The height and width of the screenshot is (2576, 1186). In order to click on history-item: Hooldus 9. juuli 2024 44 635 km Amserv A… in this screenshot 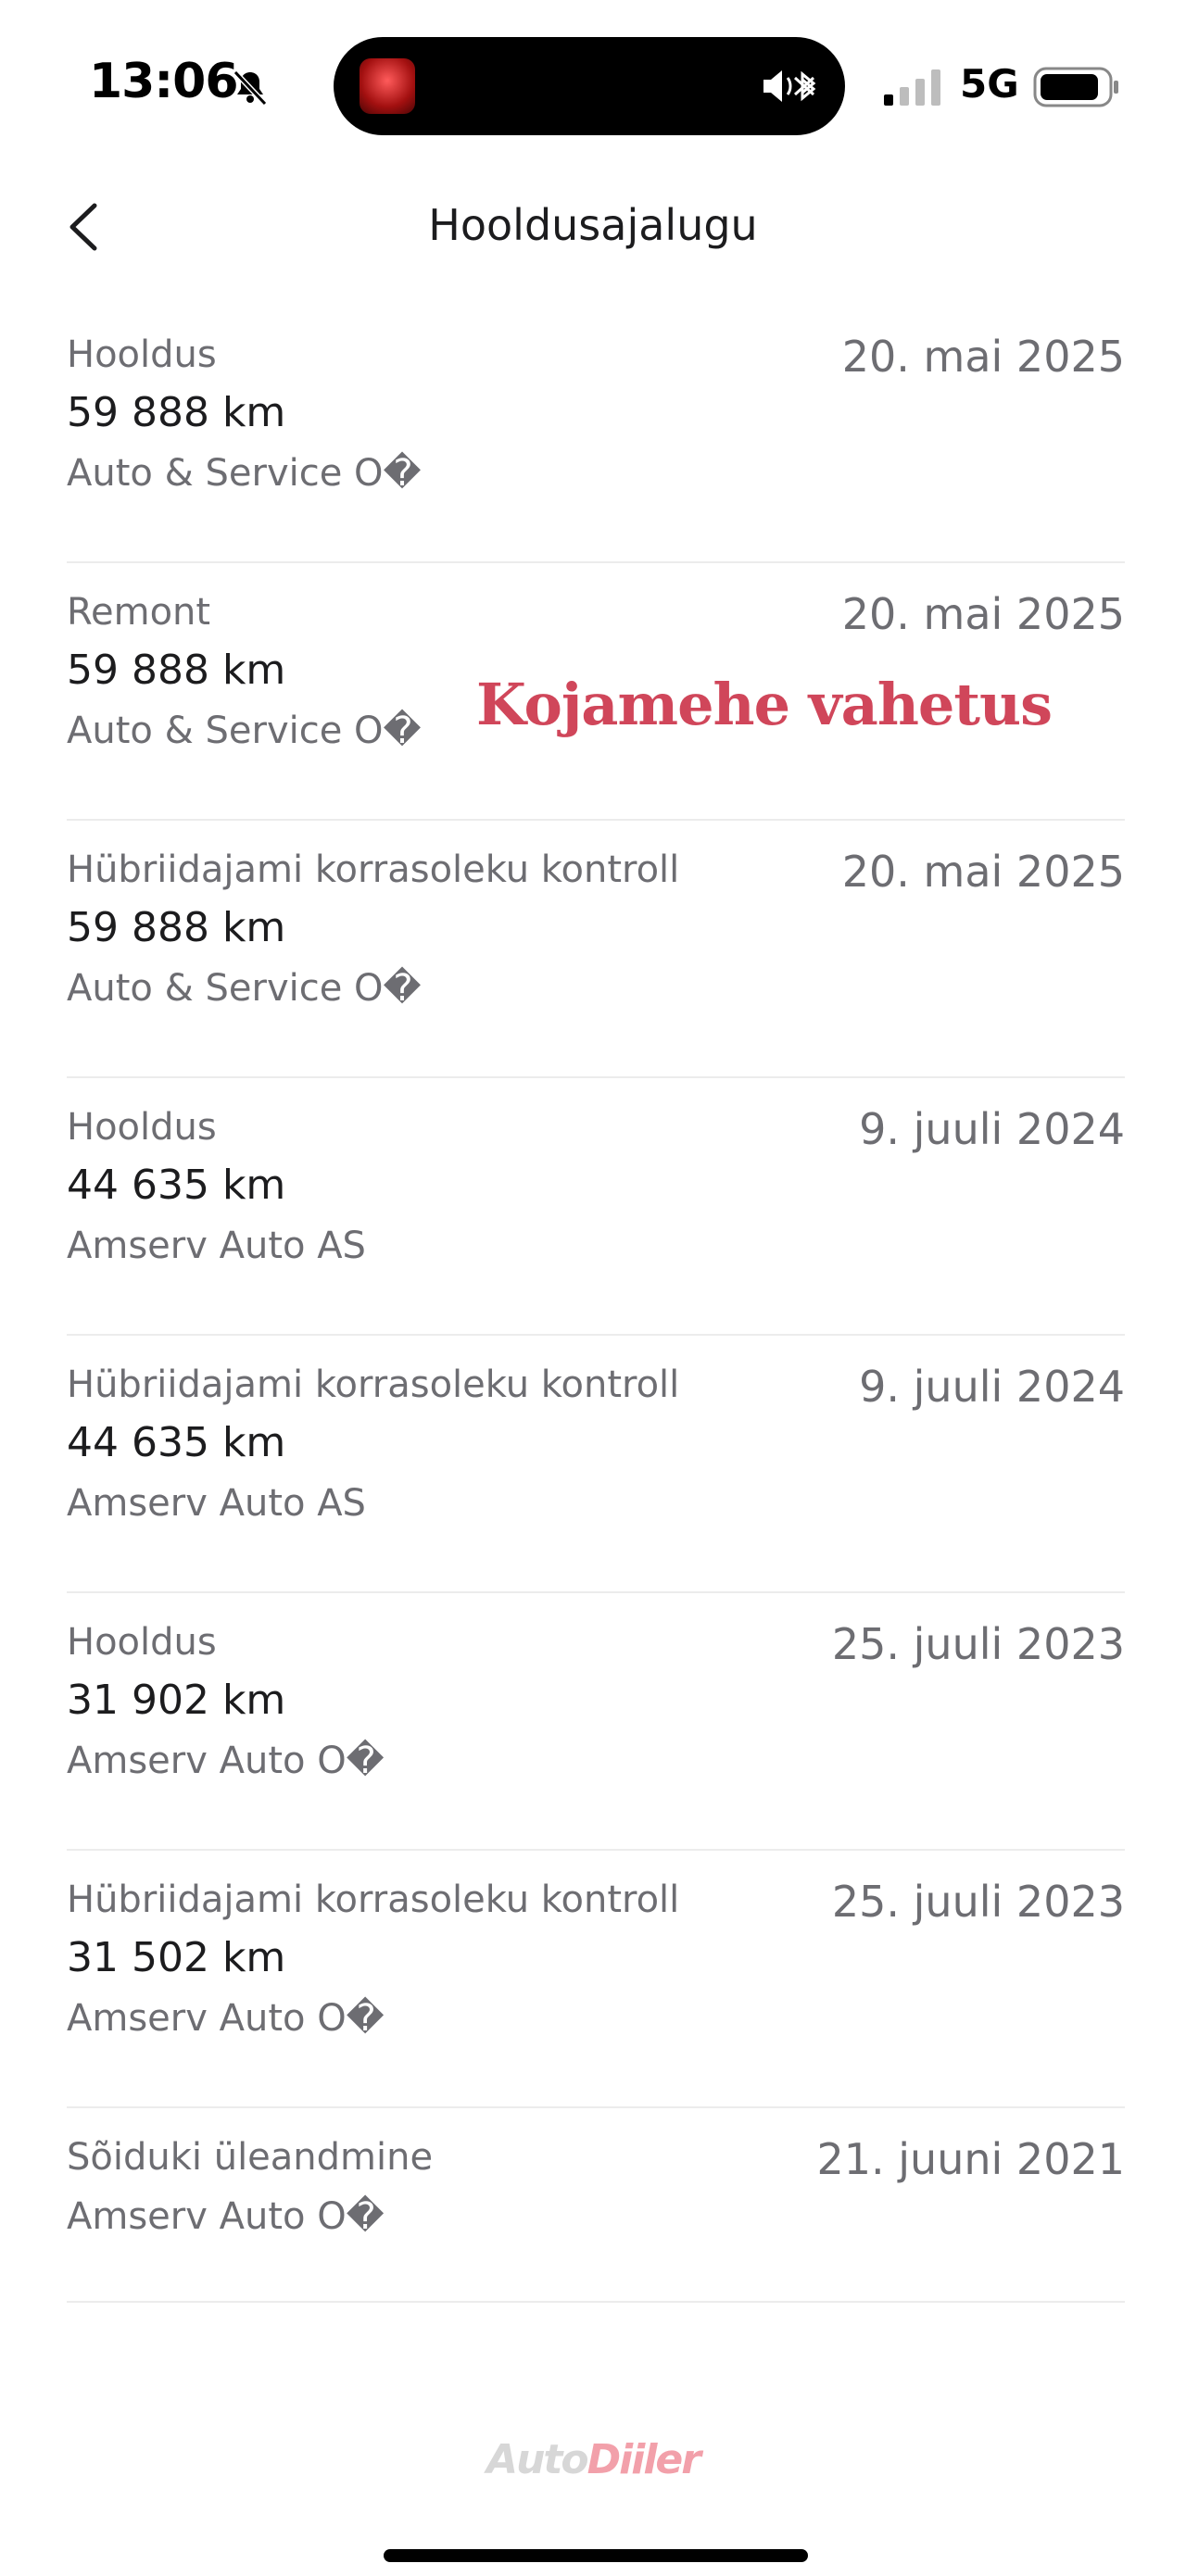, I will do `click(596, 1207)`.